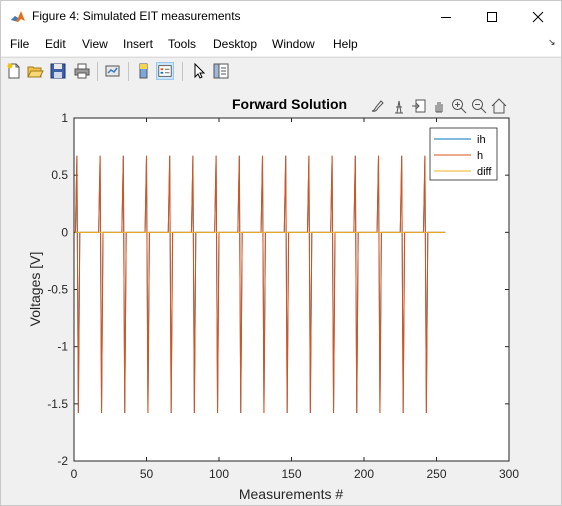 The height and width of the screenshot is (506, 562). Describe the element at coordinates (74, 474) in the screenshot. I see `x-tick-label: 0` at that location.